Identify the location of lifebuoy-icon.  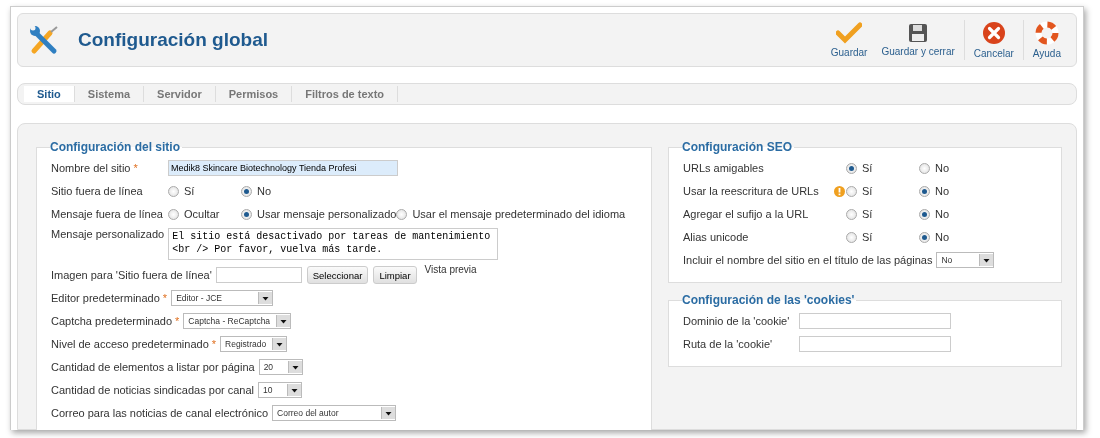
(1046, 33).